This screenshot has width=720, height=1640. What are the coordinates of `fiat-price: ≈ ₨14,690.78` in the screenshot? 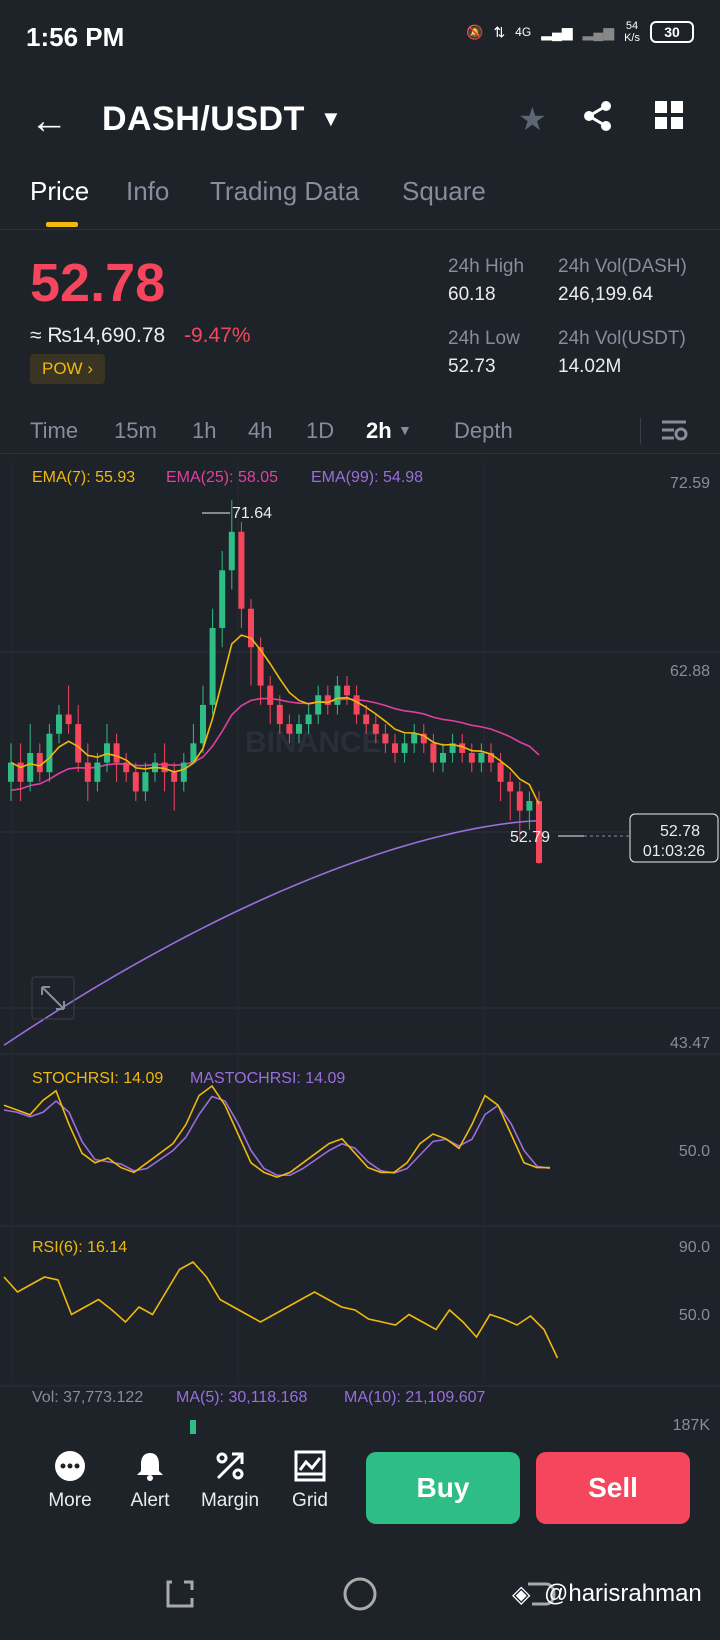 It's located at (98, 335).